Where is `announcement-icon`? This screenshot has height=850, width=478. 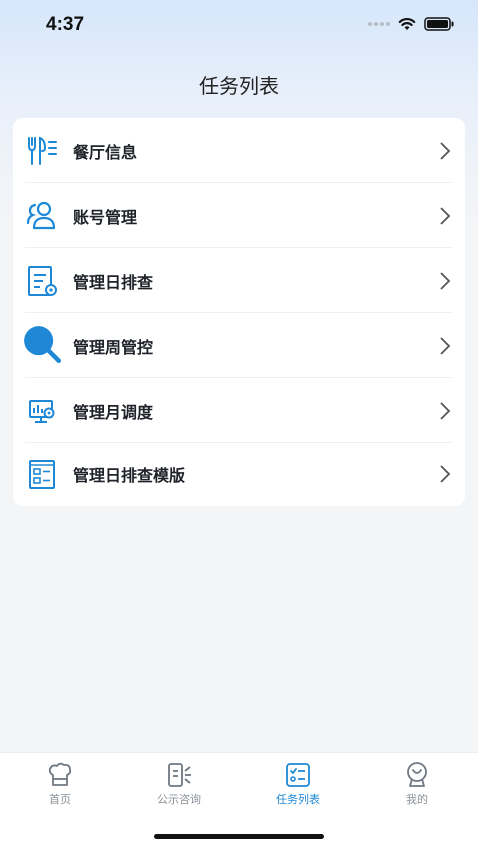 announcement-icon is located at coordinates (179, 775).